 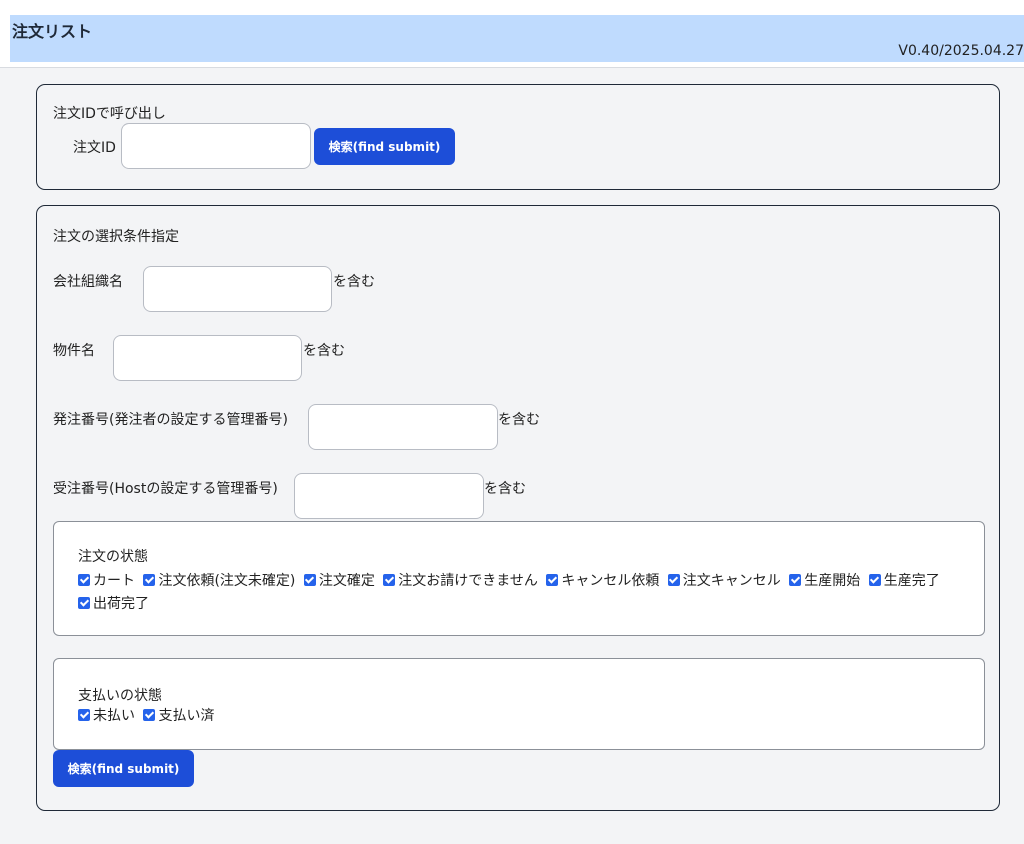 What do you see at coordinates (517, 38) in the screenshot?
I see `app-header: 注文リスト V0.40/2025.04.27` at bounding box center [517, 38].